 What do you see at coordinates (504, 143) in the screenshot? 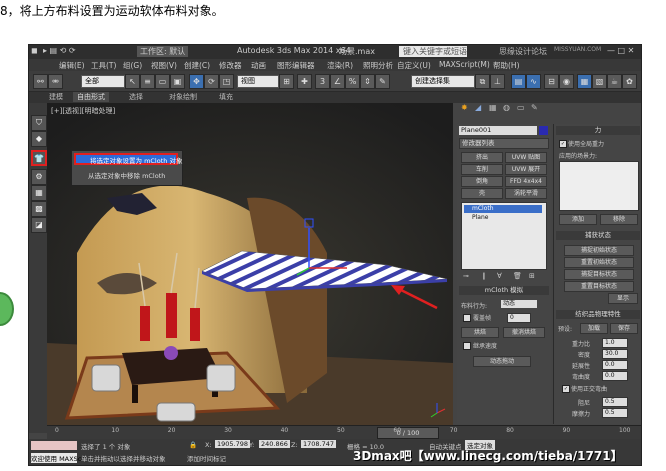
I see `modifier-list-select: 修改器列表` at bounding box center [504, 143].